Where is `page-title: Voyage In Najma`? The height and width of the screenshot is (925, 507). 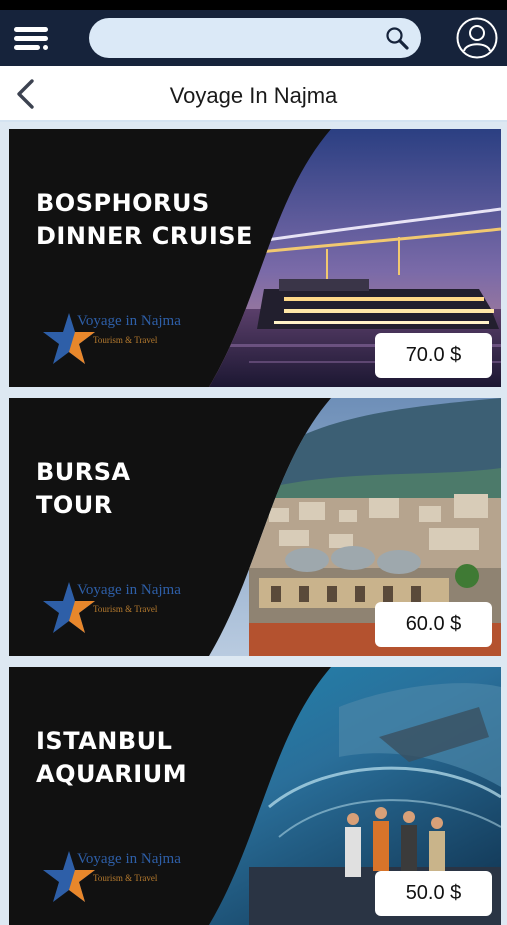 page-title: Voyage In Najma is located at coordinates (253, 95).